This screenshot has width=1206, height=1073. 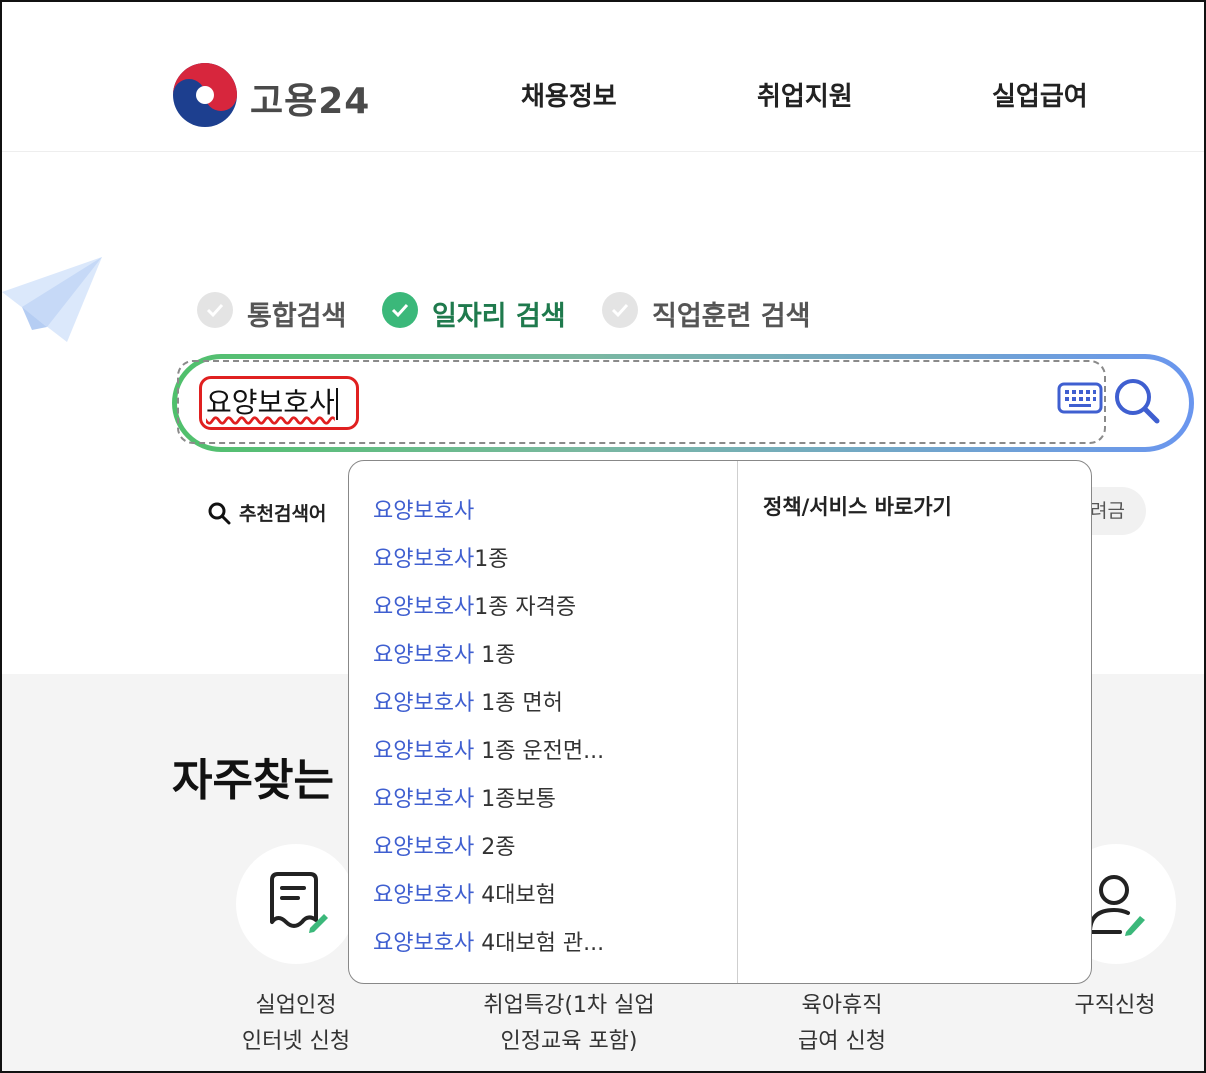 What do you see at coordinates (474, 605) in the screenshot?
I see `suggestion-item: 요양보호사1종 자격증` at bounding box center [474, 605].